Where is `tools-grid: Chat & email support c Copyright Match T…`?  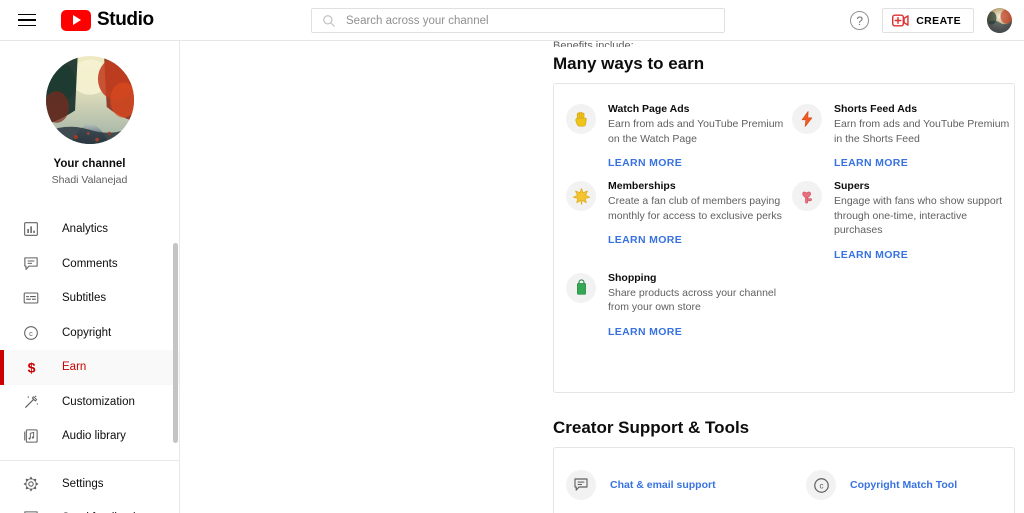
tools-grid: Chat & email support c Copyright Match T… is located at coordinates (784, 474).